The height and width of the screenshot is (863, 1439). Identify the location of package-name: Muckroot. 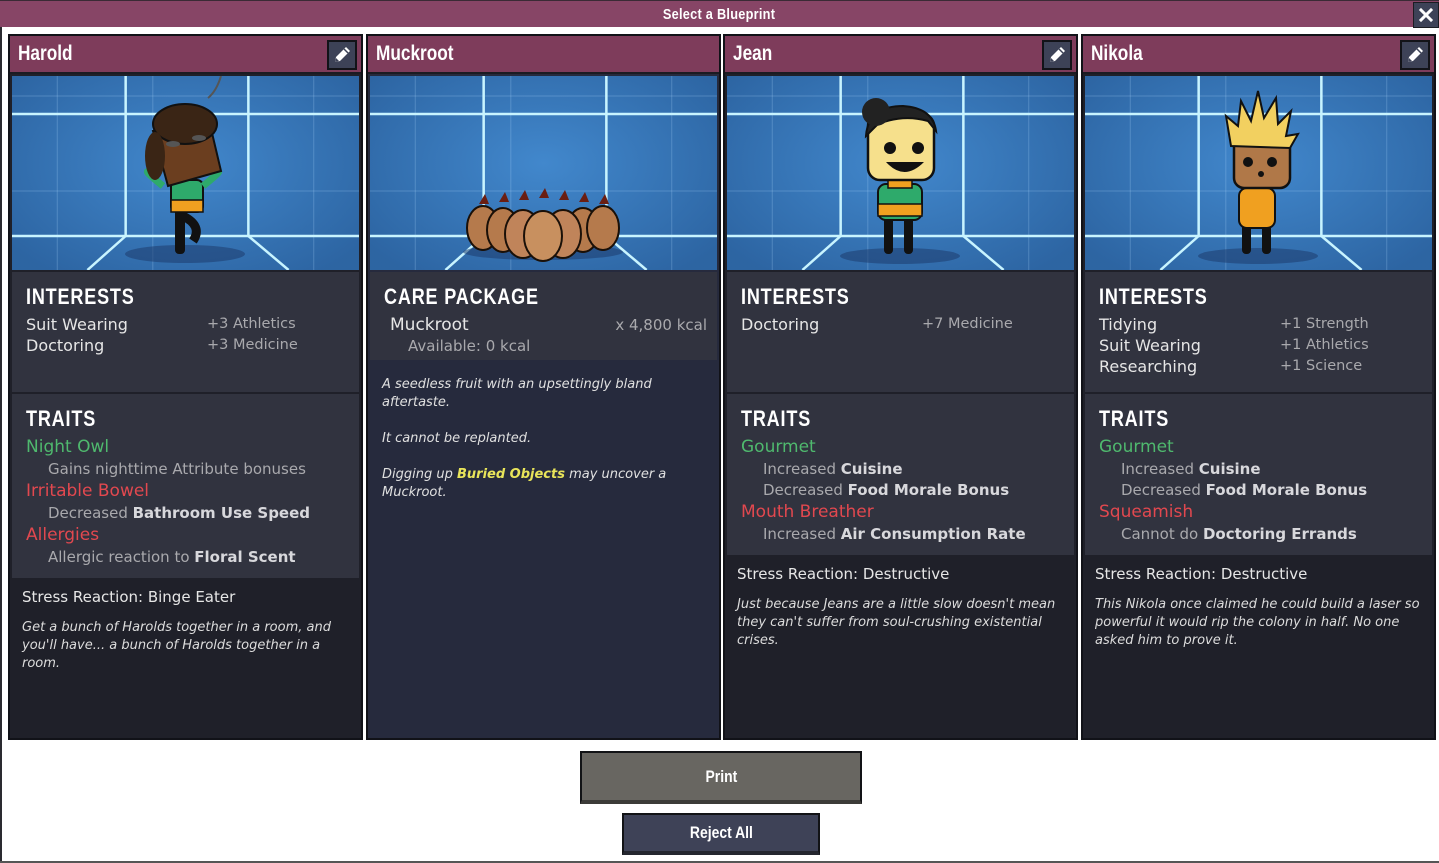
(415, 53).